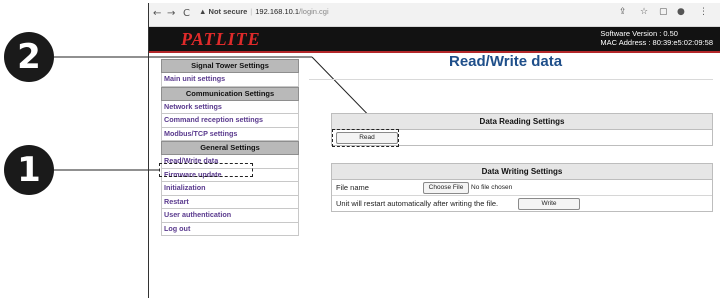 The image size is (720, 298). Describe the element at coordinates (703, 12) in the screenshot. I see `menu-icon: ⋮` at that location.